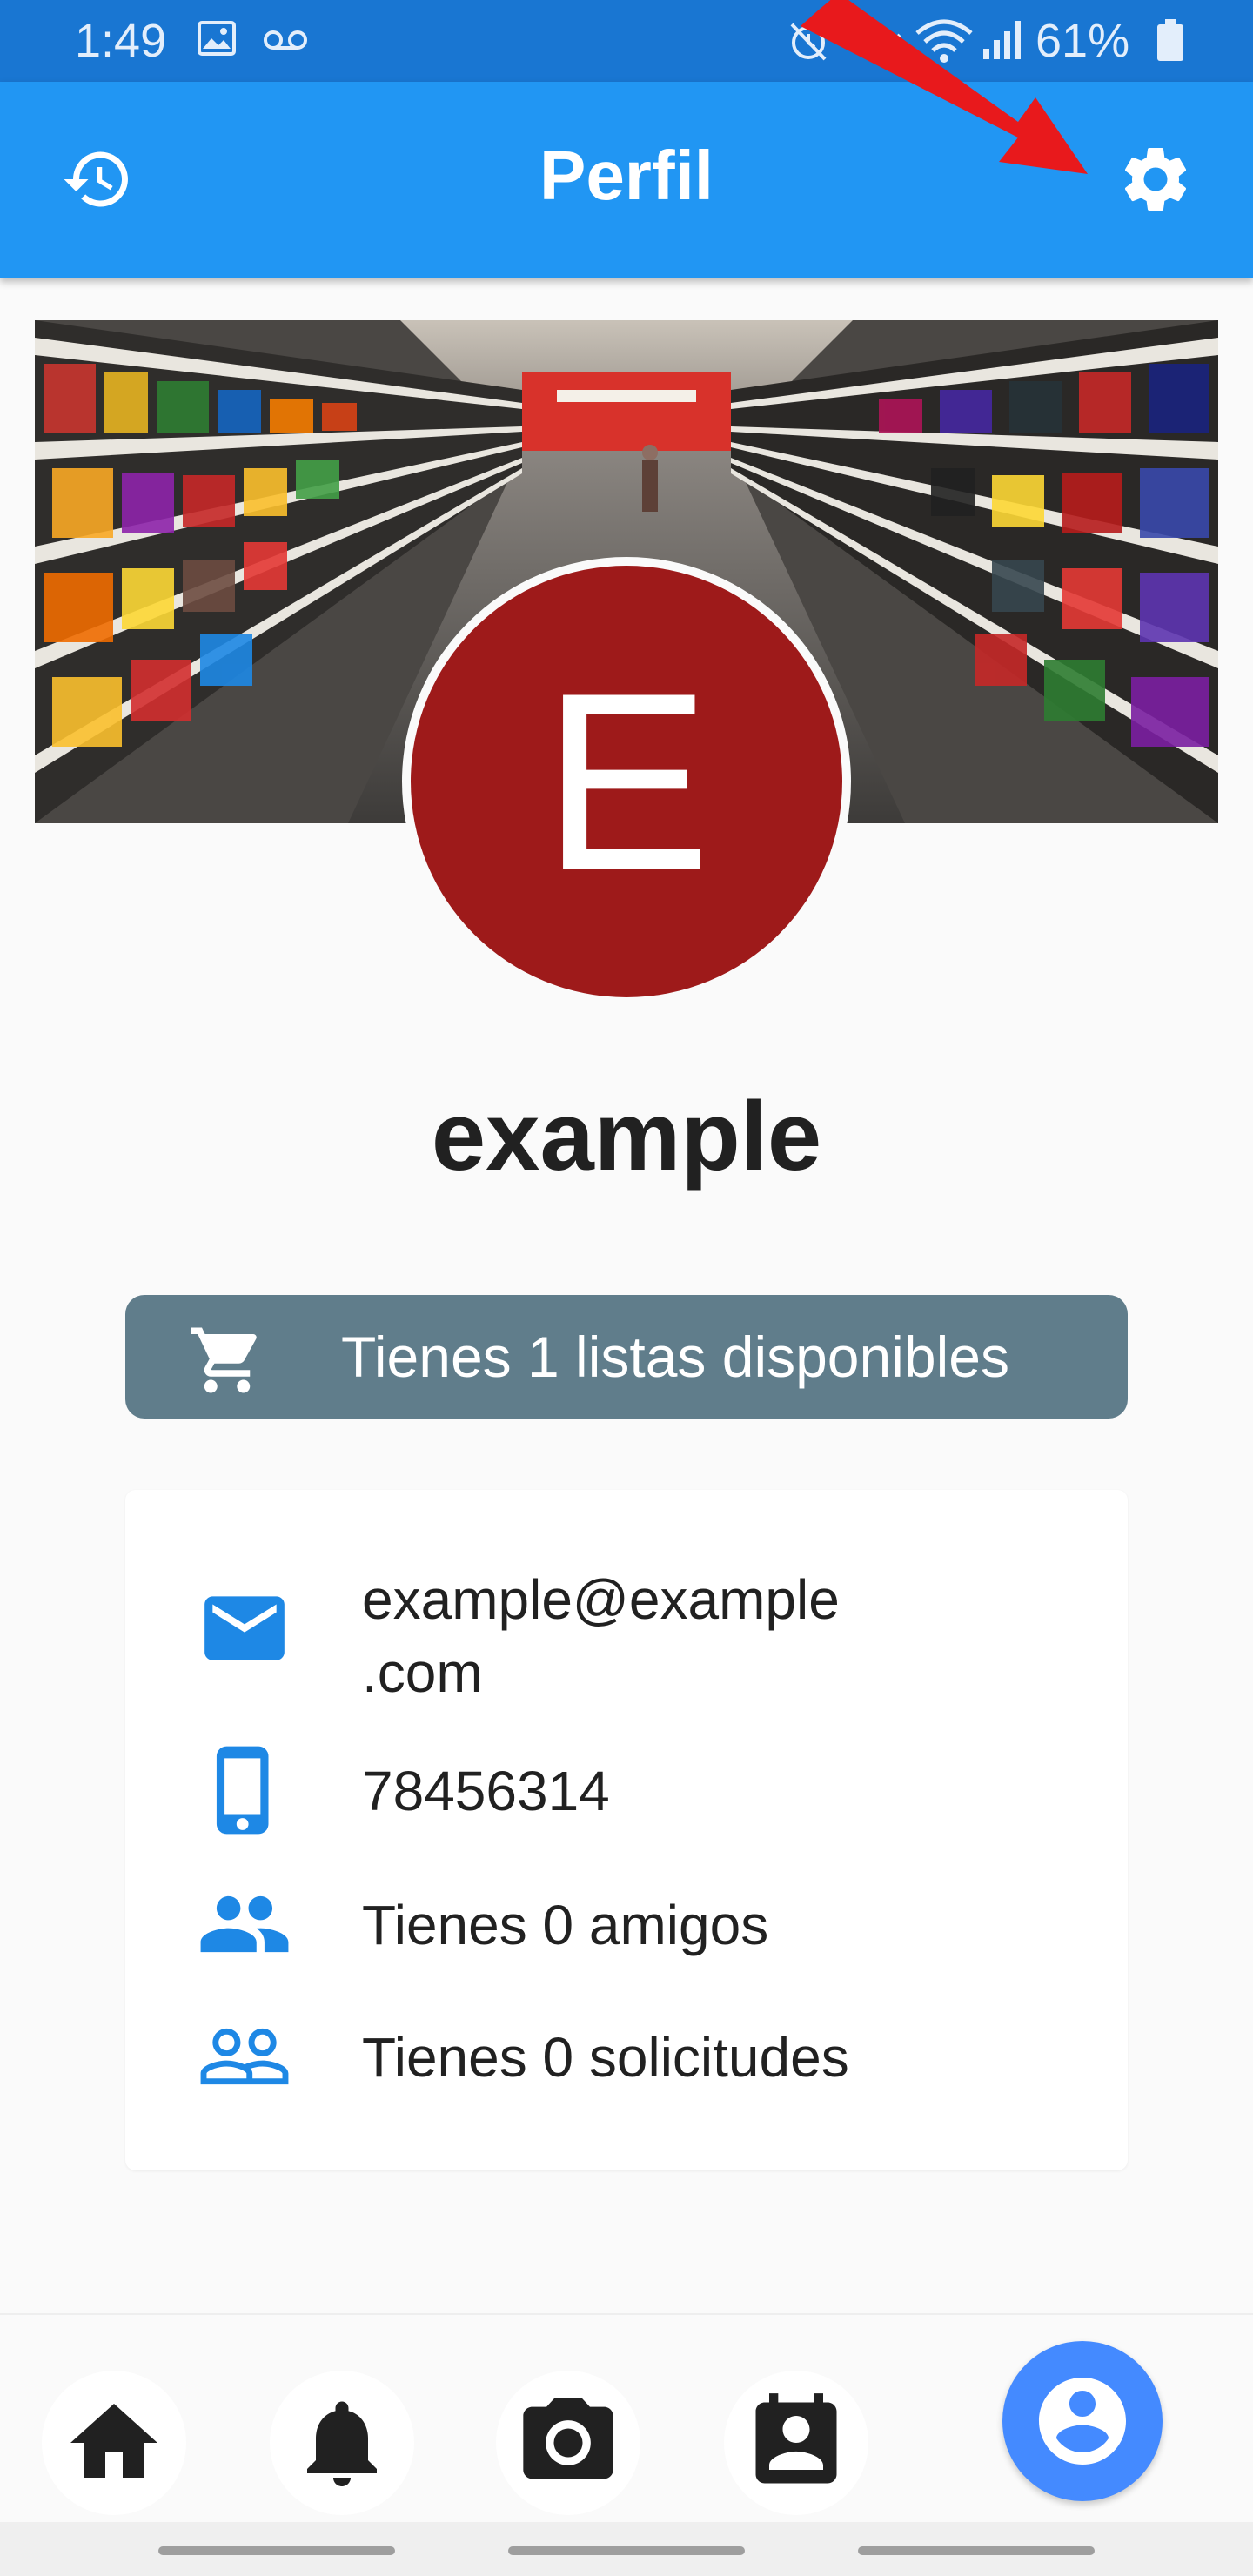 This screenshot has width=1253, height=2576. What do you see at coordinates (977, 2550) in the screenshot?
I see `back-handle` at bounding box center [977, 2550].